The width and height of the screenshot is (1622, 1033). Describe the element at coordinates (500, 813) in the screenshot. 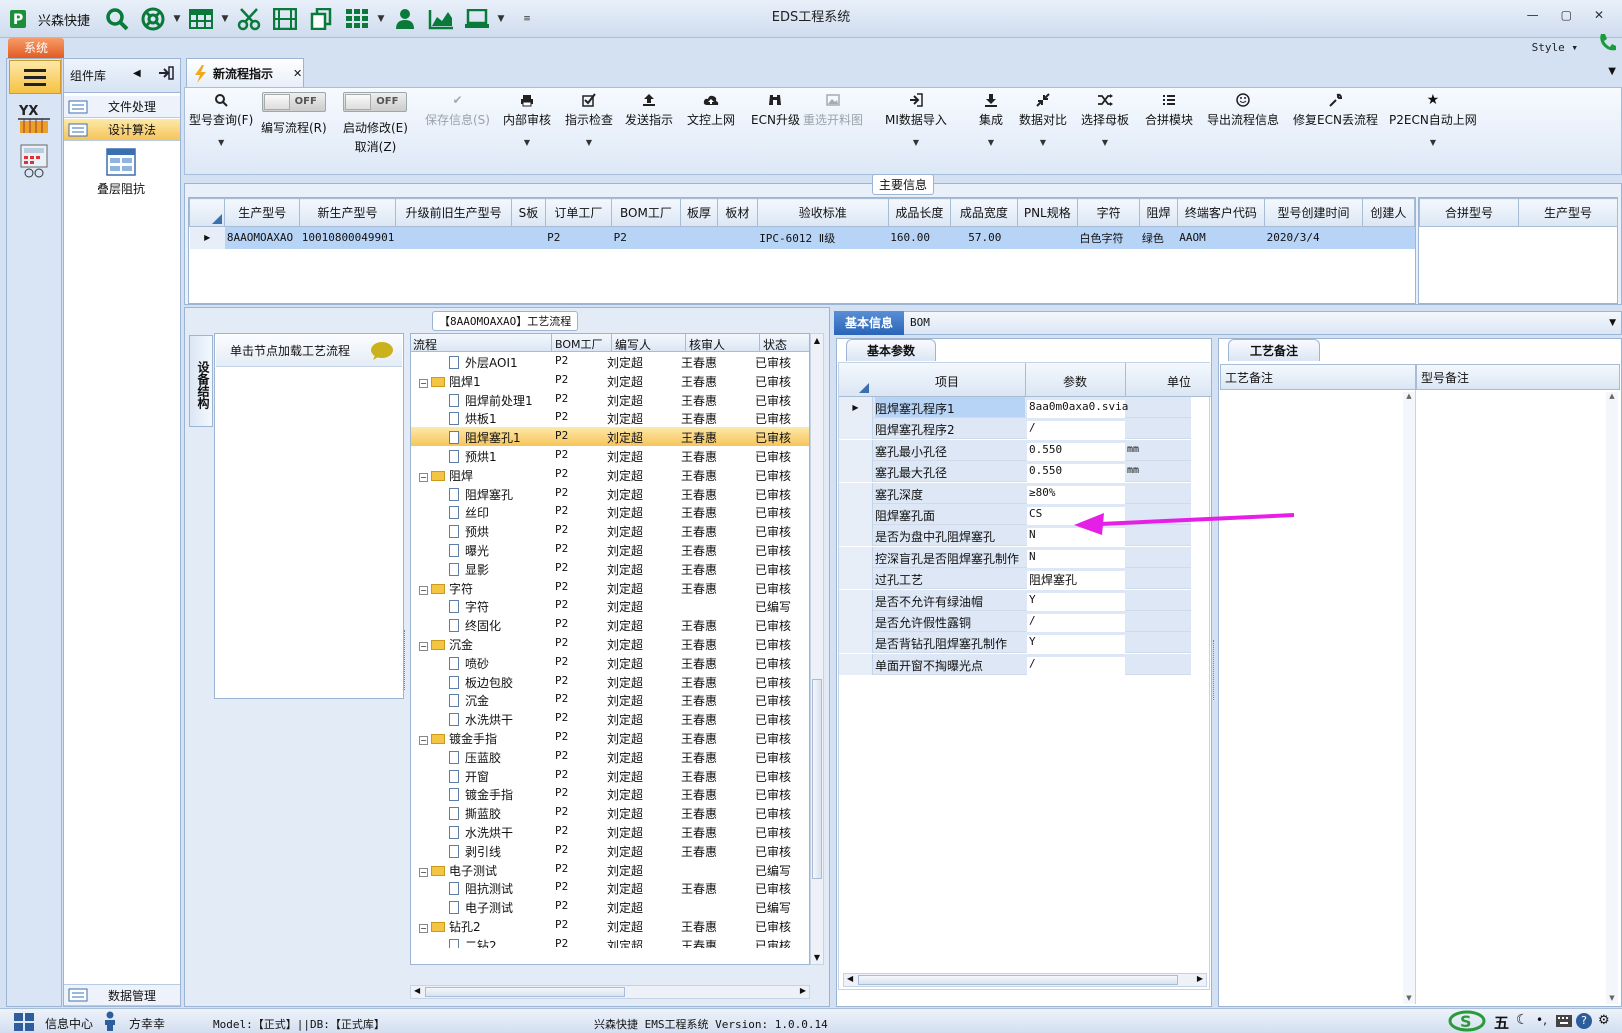

I see `process-node: 撕蓝胶` at that location.